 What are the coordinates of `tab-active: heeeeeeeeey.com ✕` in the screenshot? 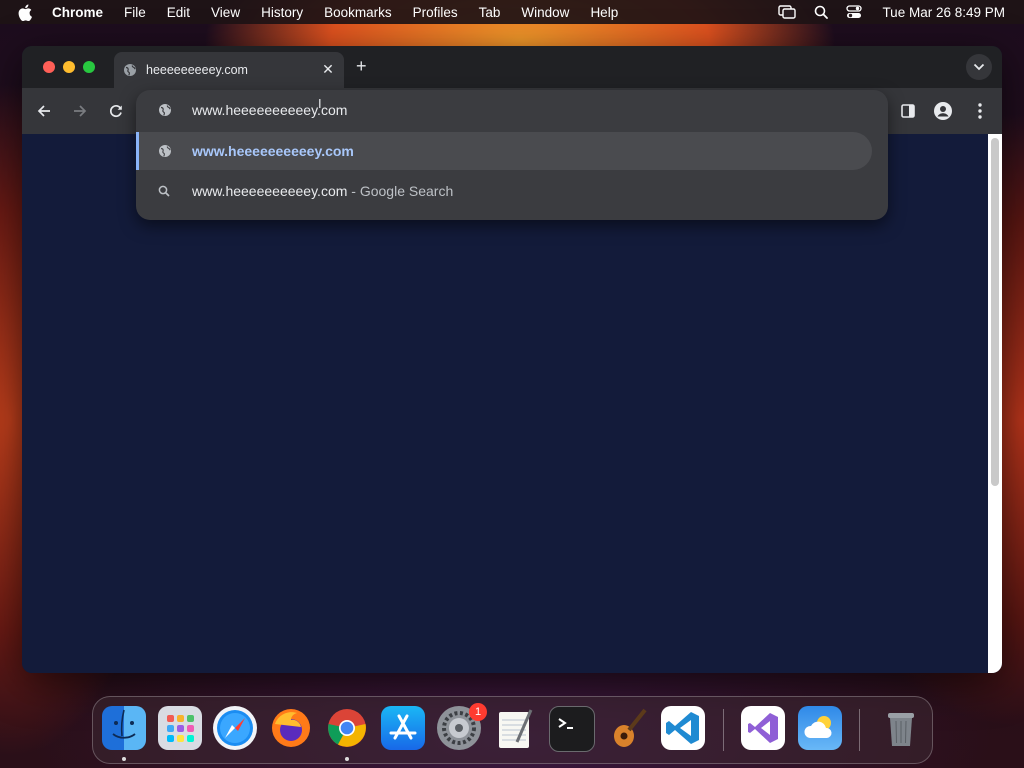 It's located at (229, 70).